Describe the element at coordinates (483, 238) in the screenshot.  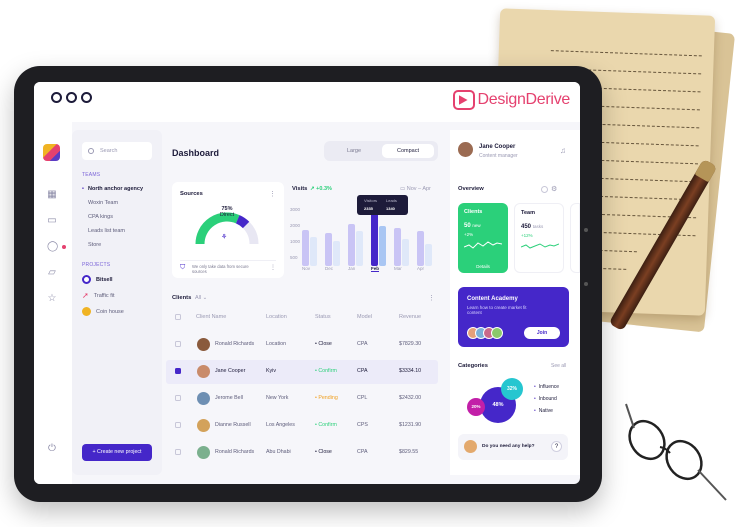
I see `overview-card-clients: Clients 50 new +2% Details` at that location.